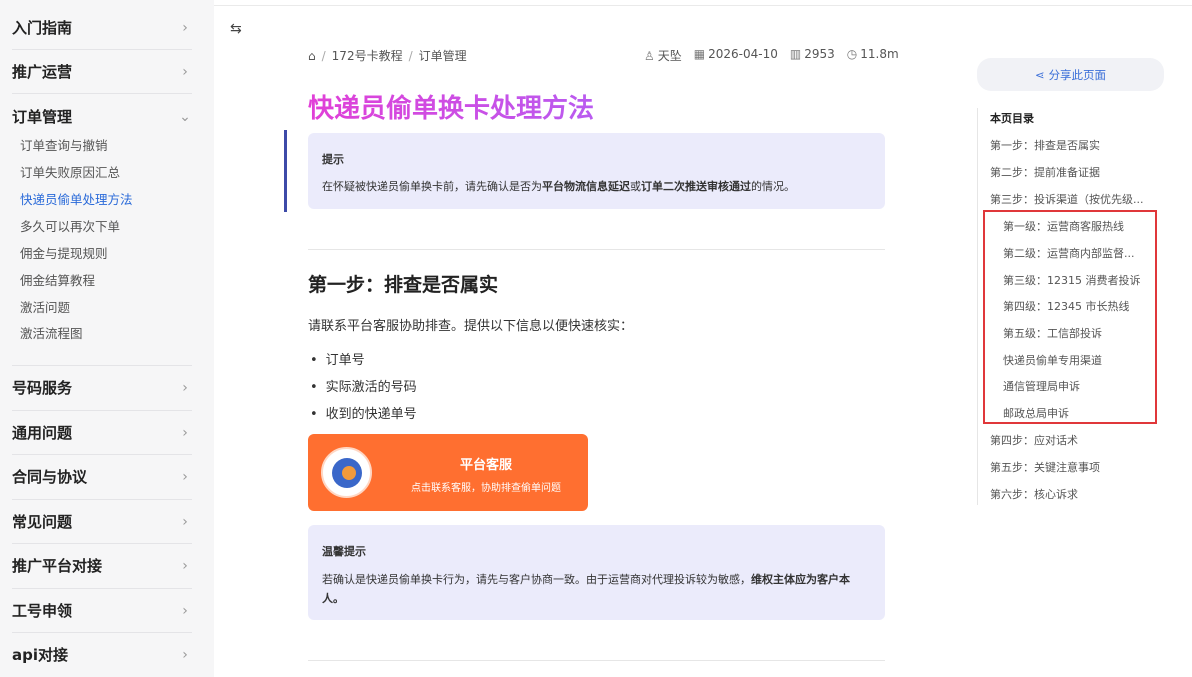 This screenshot has height=677, width=1192. Describe the element at coordinates (64, 144) in the screenshot. I see `sidebar-item-order-query: 订单查询与撤销` at that location.